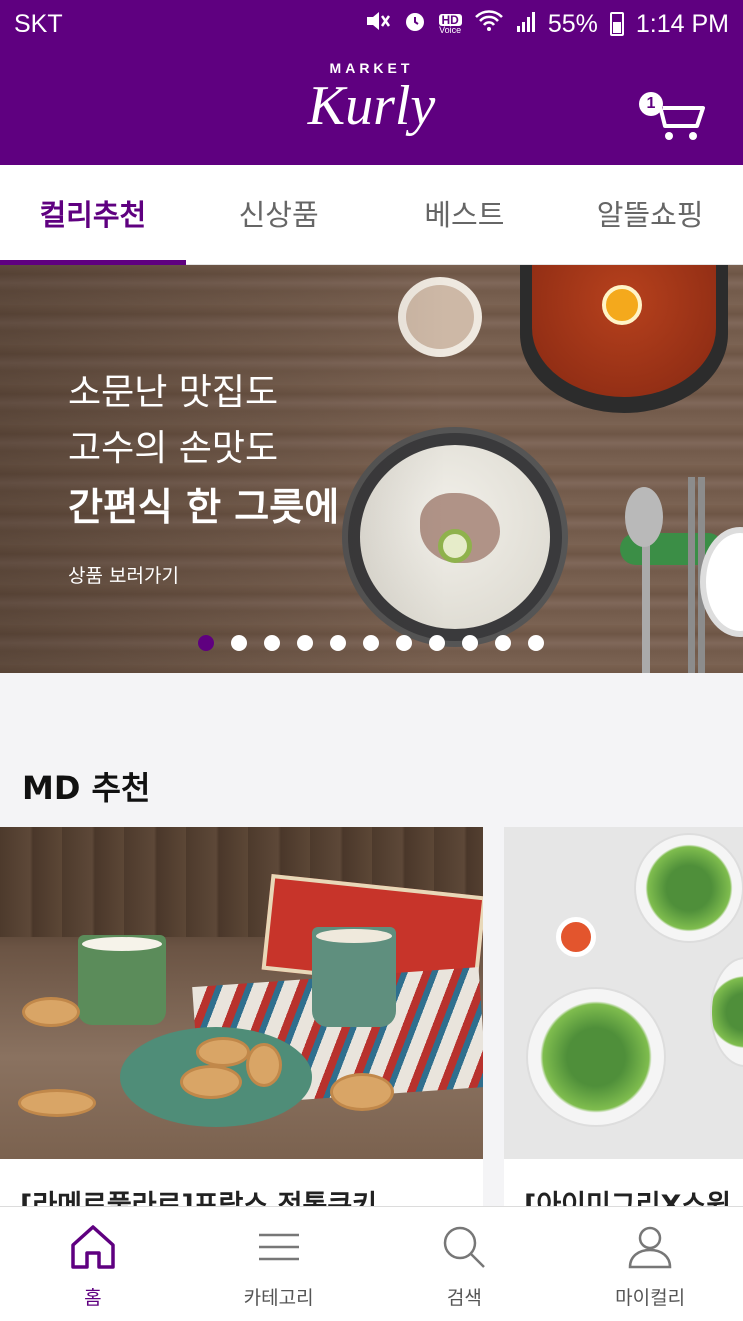  What do you see at coordinates (173, 448) in the screenshot?
I see `banner-line-2: 고수의 손맛도` at bounding box center [173, 448].